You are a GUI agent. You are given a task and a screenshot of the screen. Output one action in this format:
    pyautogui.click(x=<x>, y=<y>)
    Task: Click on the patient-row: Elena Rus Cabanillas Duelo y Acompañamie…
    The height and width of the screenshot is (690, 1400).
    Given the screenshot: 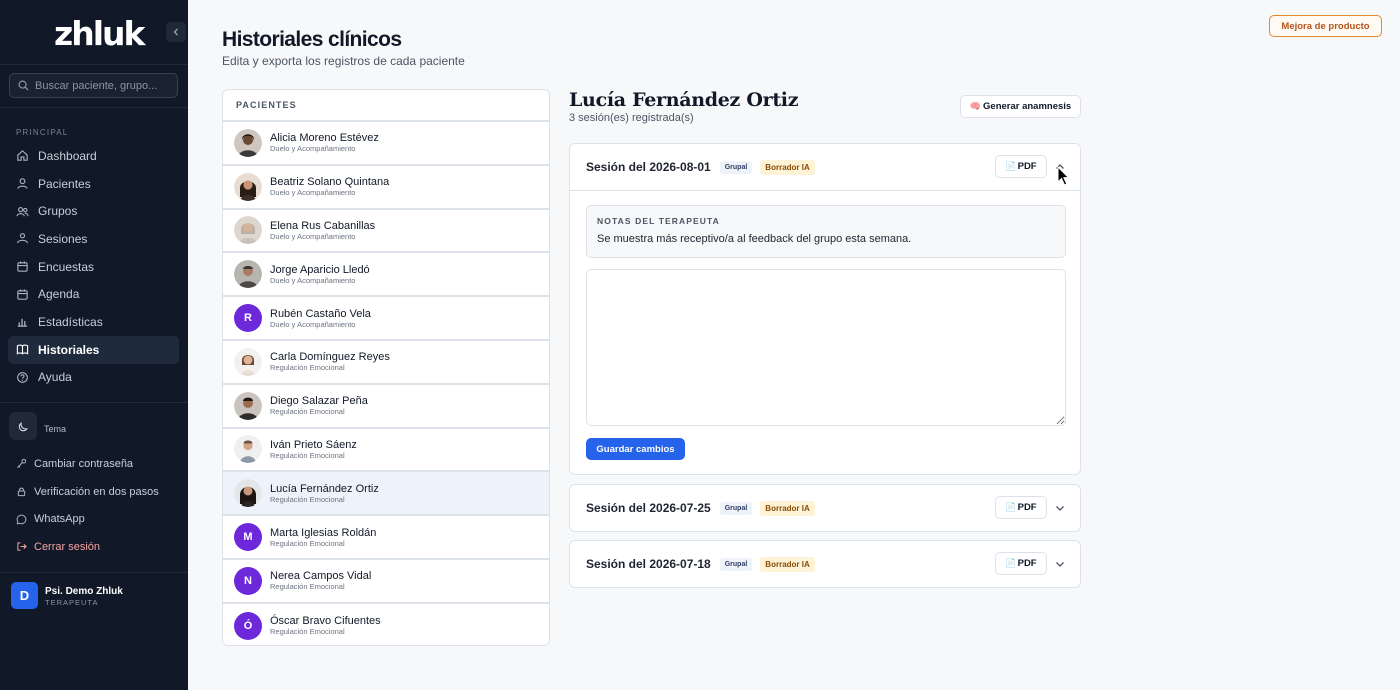 What is the action you would take?
    pyautogui.click(x=386, y=231)
    